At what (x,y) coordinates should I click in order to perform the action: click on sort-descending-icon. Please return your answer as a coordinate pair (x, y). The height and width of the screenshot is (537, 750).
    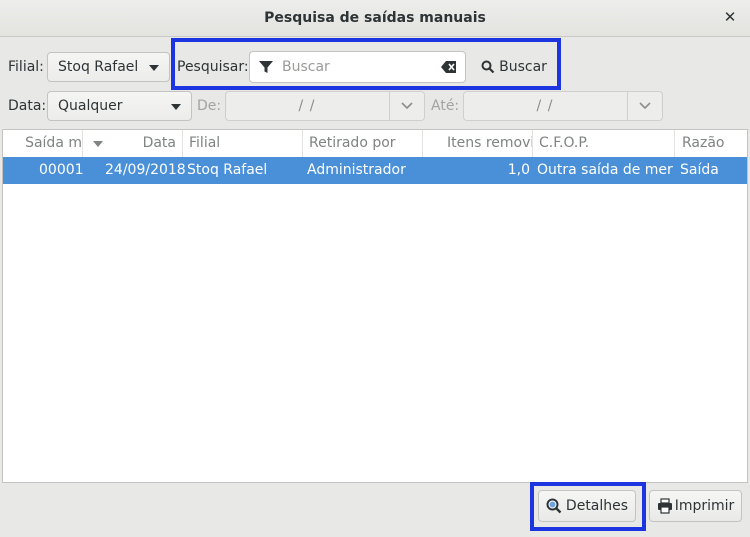
    Looking at the image, I should click on (98, 144).